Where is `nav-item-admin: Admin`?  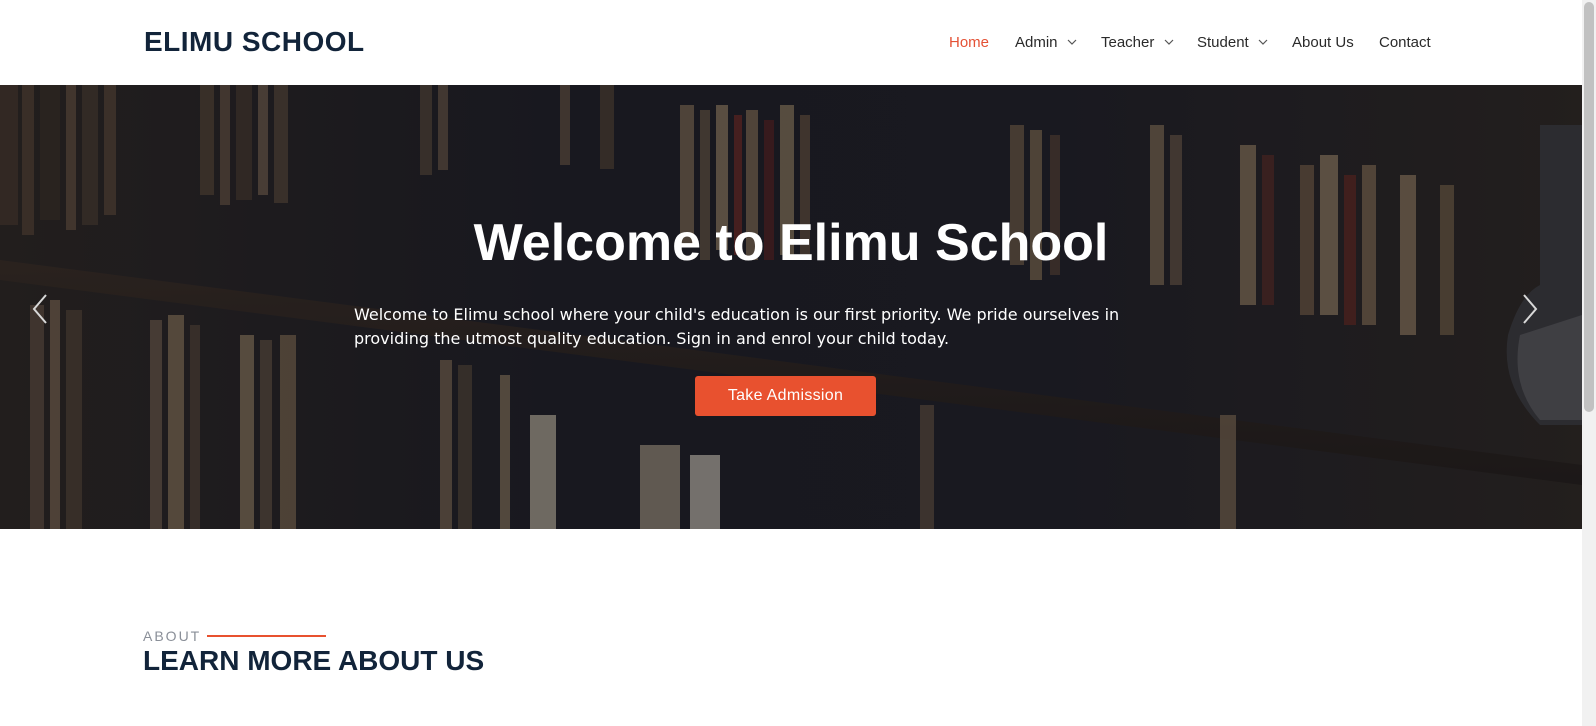 nav-item-admin: Admin is located at coordinates (1046, 42).